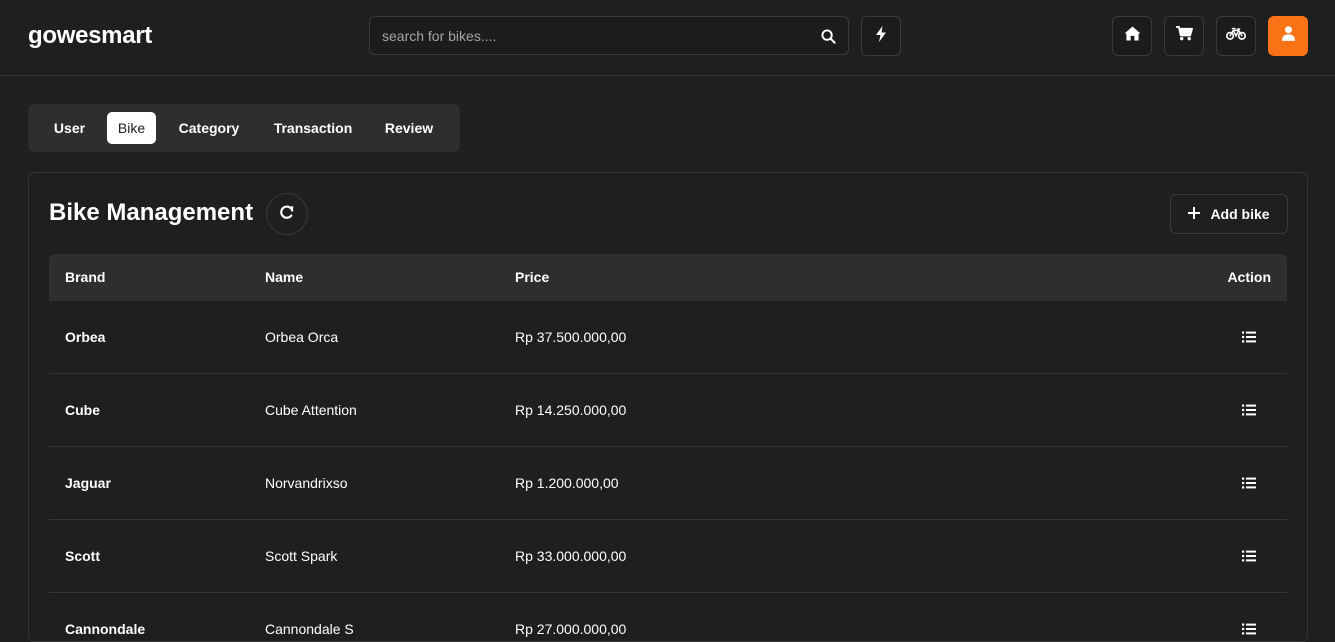 The image size is (1335, 642). I want to click on refresh-button, so click(287, 214).